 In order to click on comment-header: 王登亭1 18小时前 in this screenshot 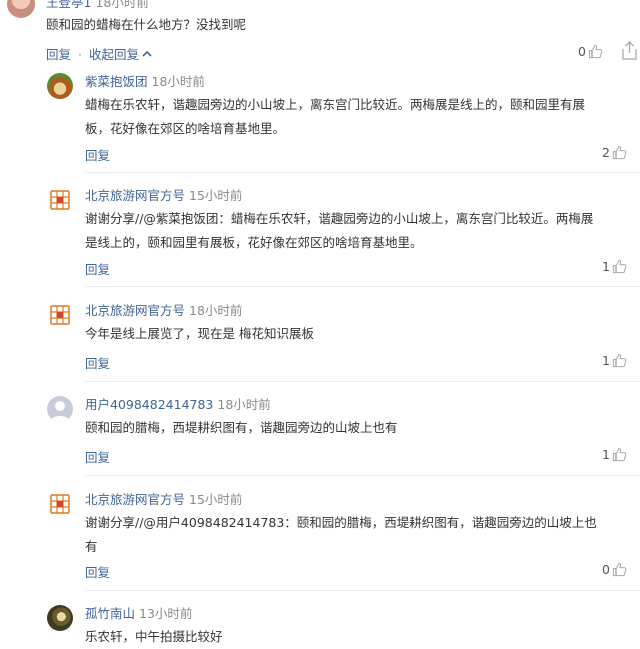, I will do `click(97, 5)`.